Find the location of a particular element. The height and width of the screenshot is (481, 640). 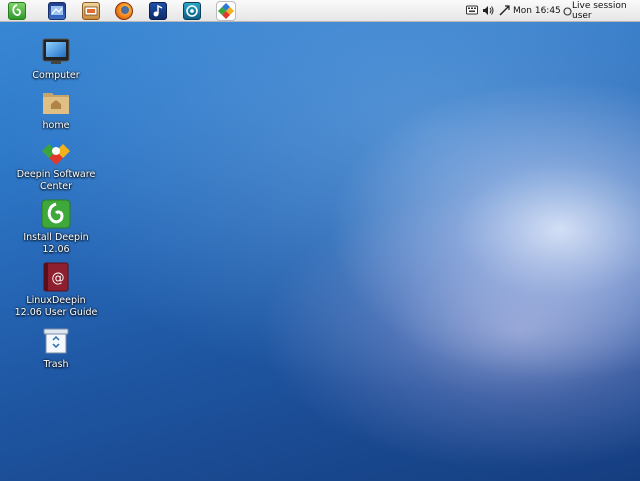

keyboard-icon is located at coordinates (472, 10).